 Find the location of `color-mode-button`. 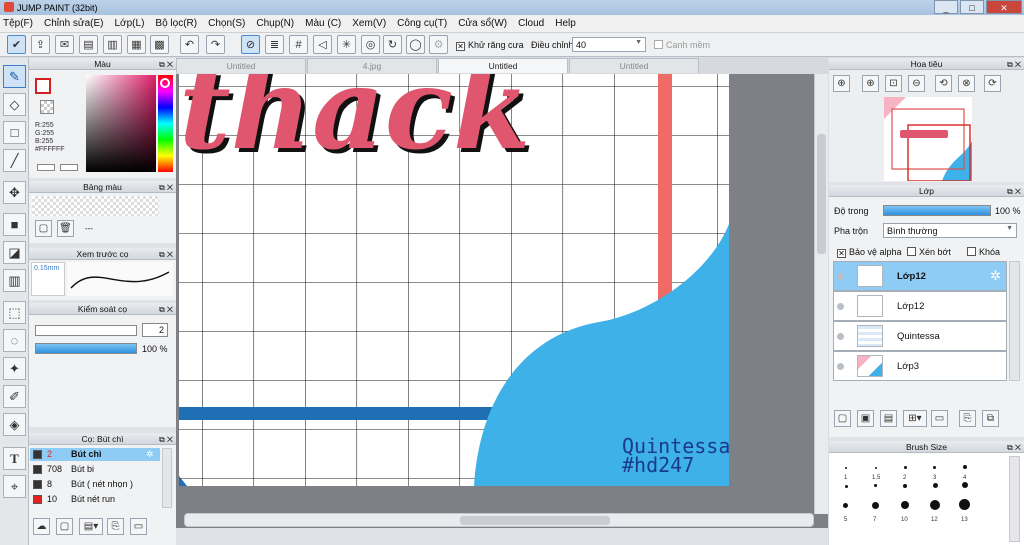

color-mode-button is located at coordinates (69, 167).